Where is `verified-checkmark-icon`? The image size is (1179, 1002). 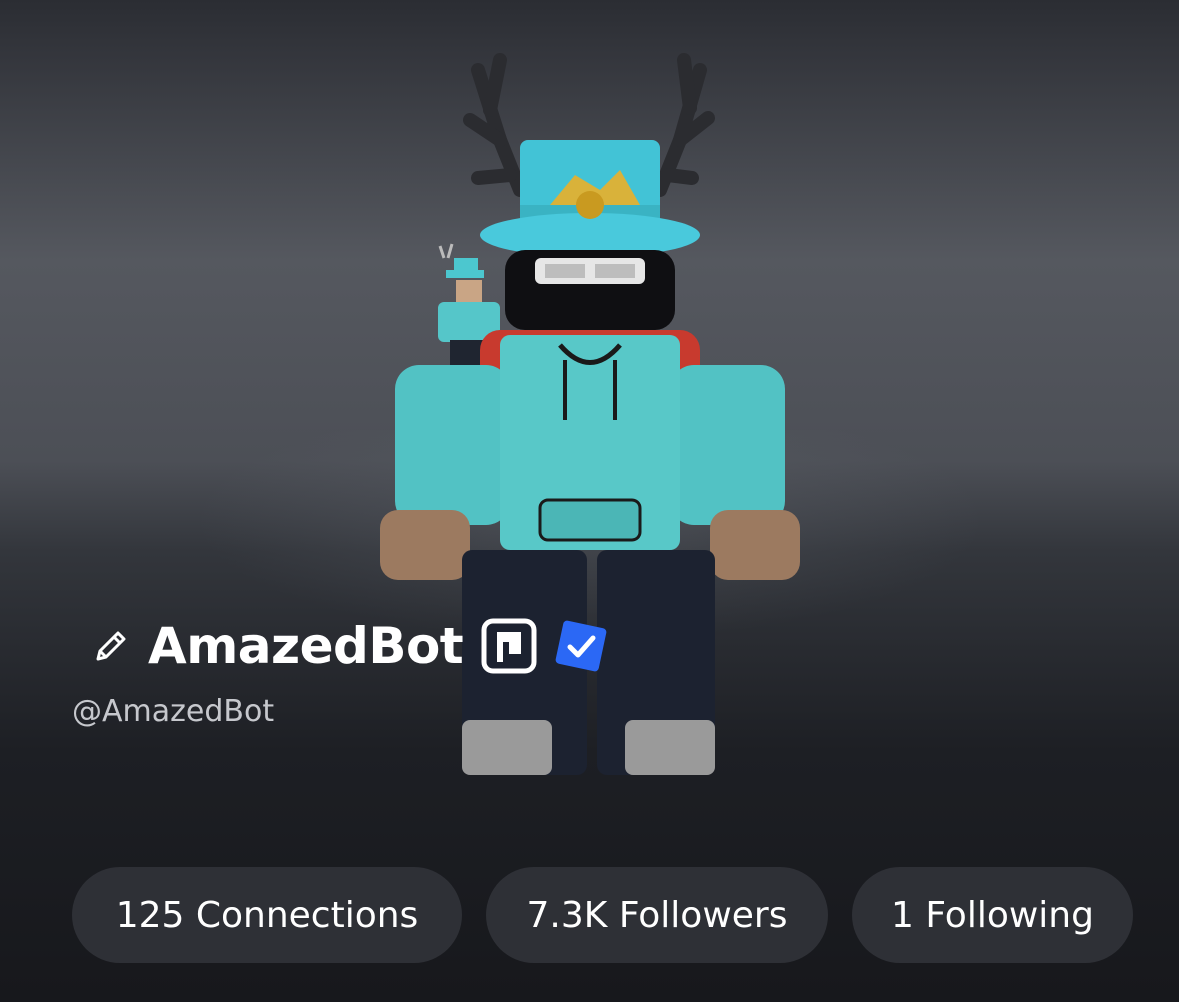
verified-checkmark-icon is located at coordinates (581, 646).